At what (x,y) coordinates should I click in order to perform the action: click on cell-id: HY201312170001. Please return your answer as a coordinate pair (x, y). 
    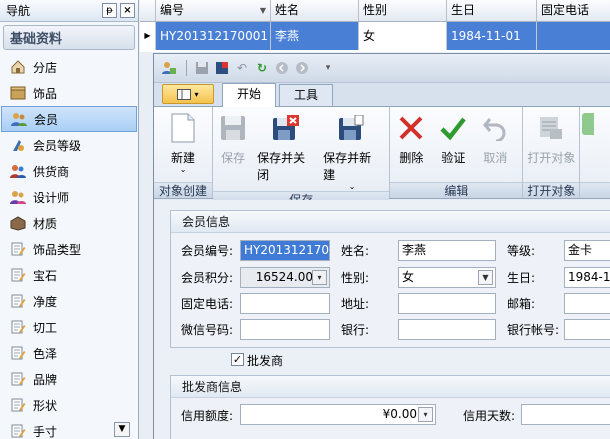
    Looking at the image, I should click on (213, 36).